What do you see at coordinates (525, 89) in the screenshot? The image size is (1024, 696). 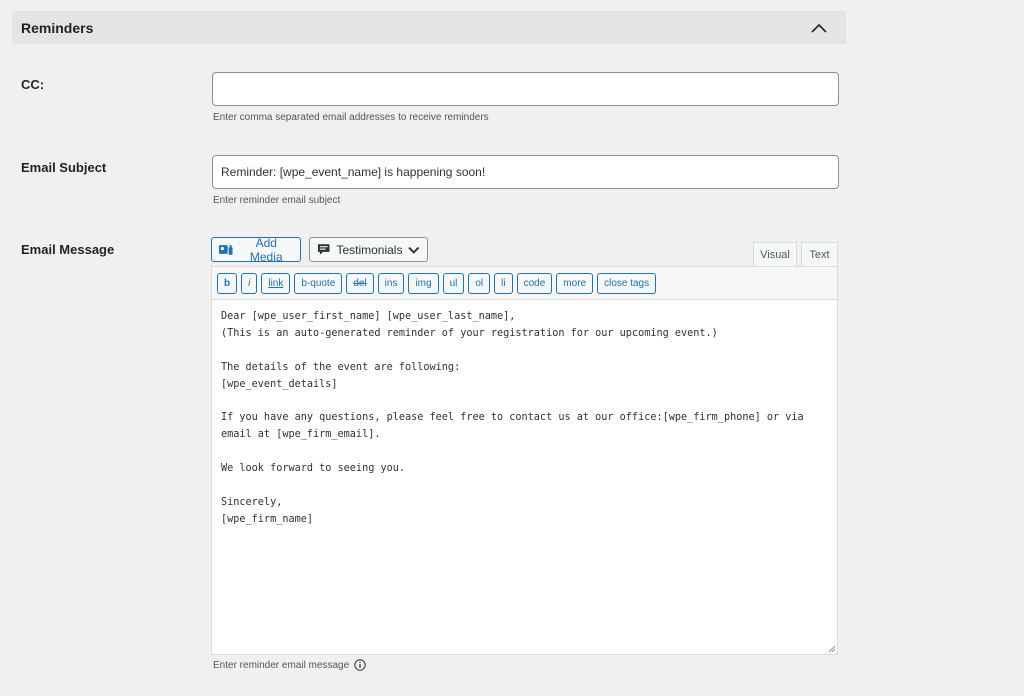 I see `cc-input` at bounding box center [525, 89].